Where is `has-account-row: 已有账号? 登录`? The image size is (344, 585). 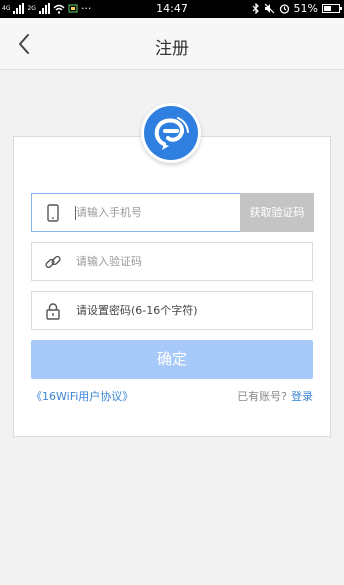 has-account-row: 已有账号? 登录 is located at coordinates (275, 396).